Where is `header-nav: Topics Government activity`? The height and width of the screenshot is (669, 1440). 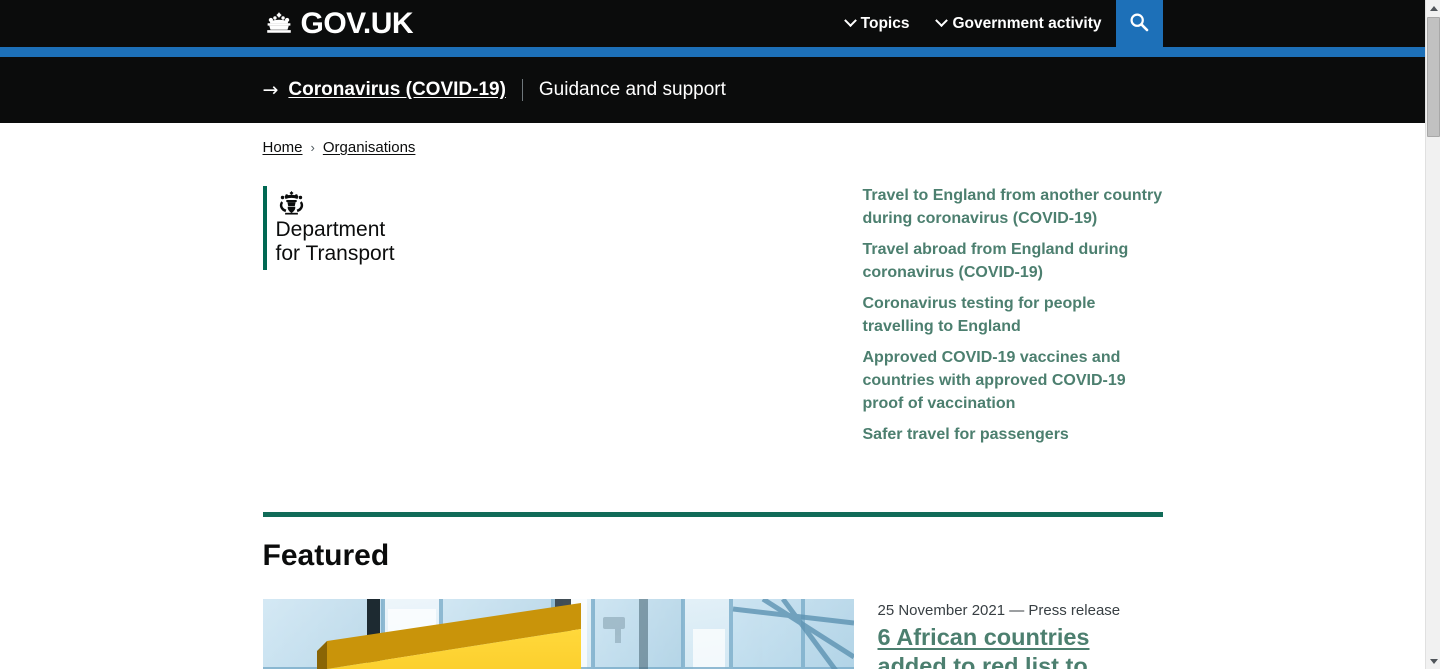
header-nav: Topics Government activity is located at coordinates (997, 23).